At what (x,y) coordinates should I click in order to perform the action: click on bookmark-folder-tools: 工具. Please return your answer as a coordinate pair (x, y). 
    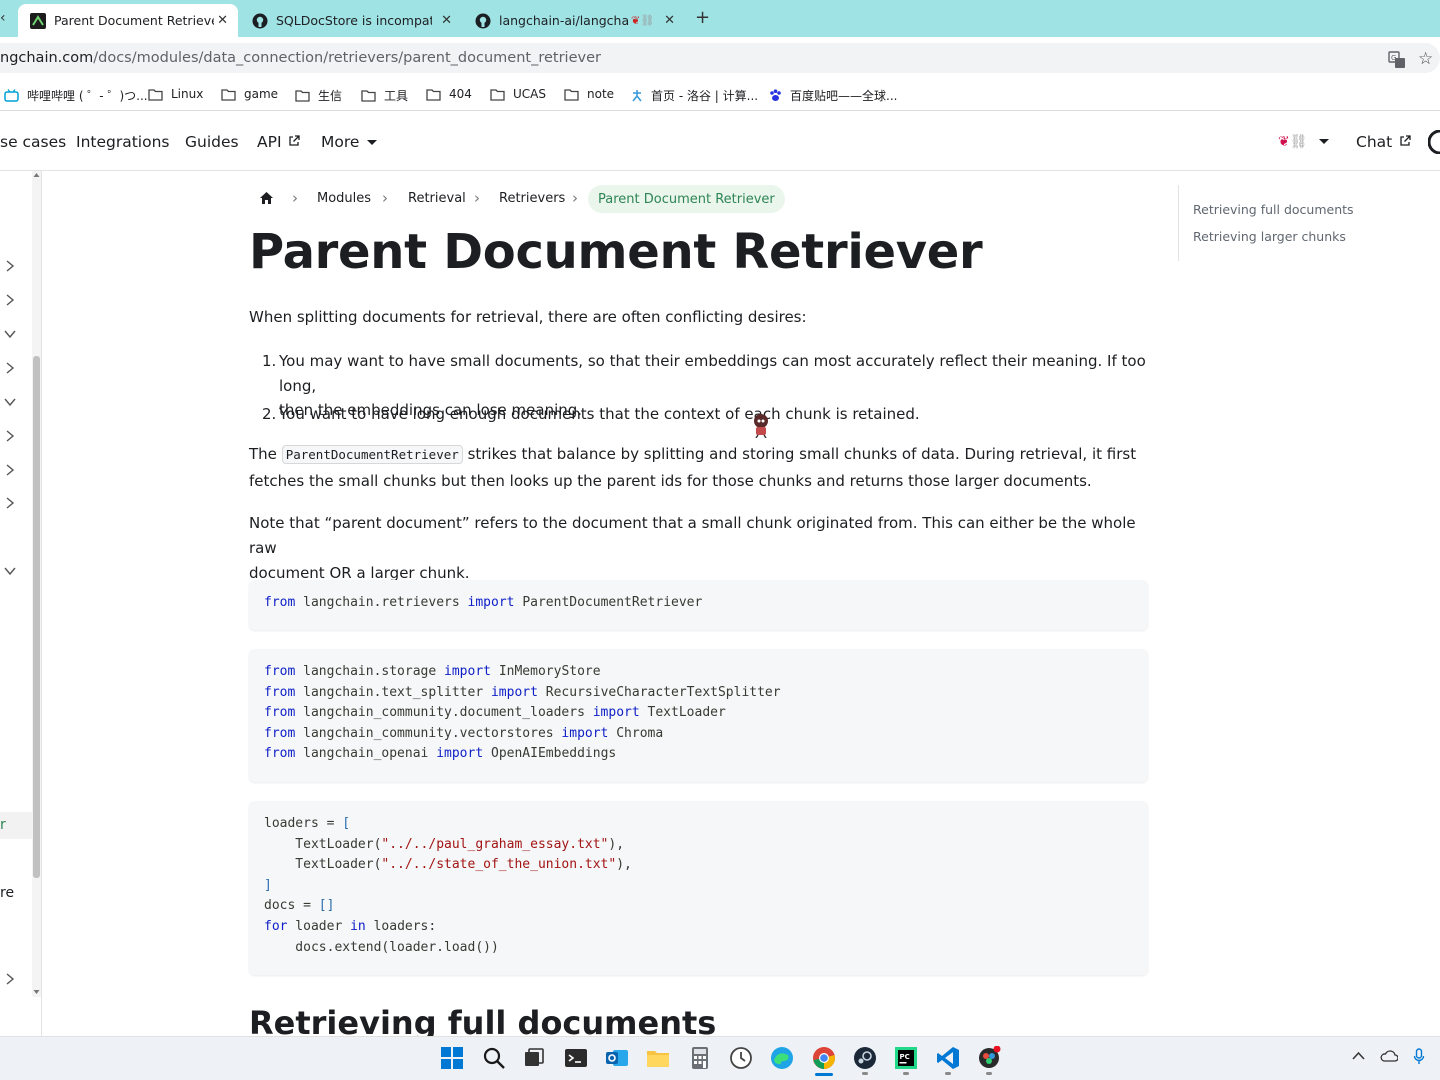
    Looking at the image, I should click on (384, 95).